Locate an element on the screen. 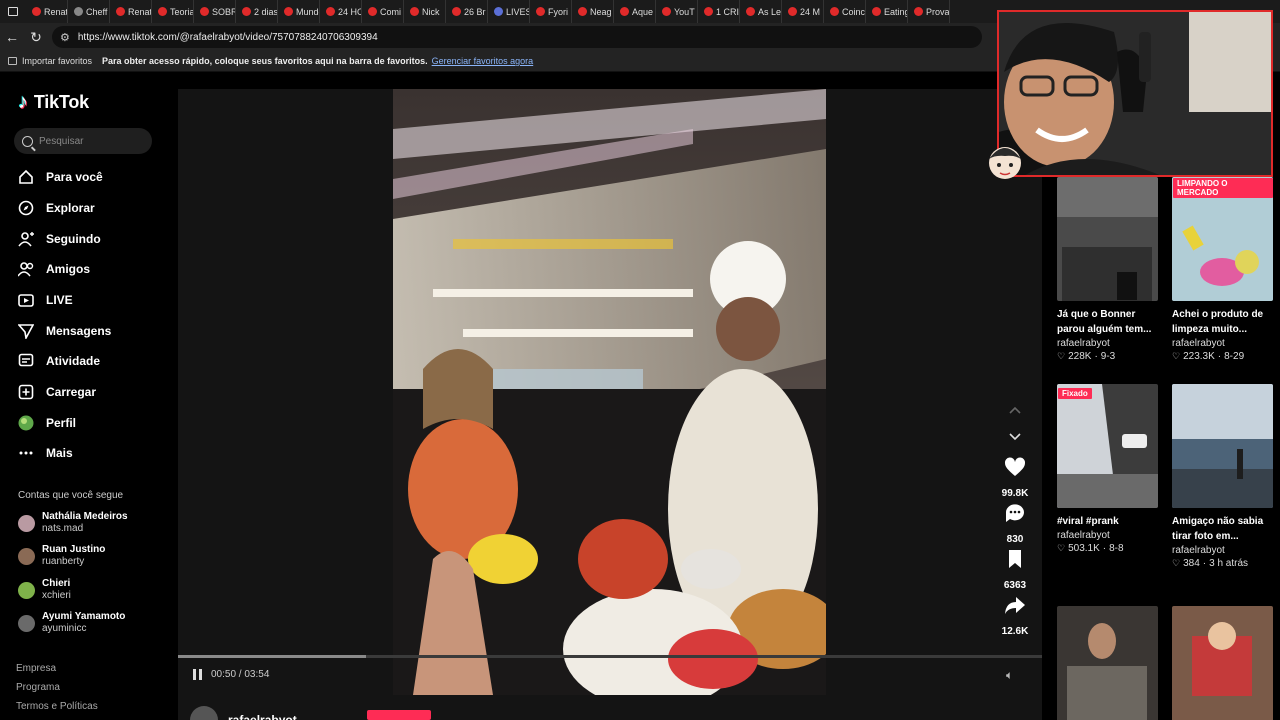  browser-tab: SOBR is located at coordinates (215, 11).